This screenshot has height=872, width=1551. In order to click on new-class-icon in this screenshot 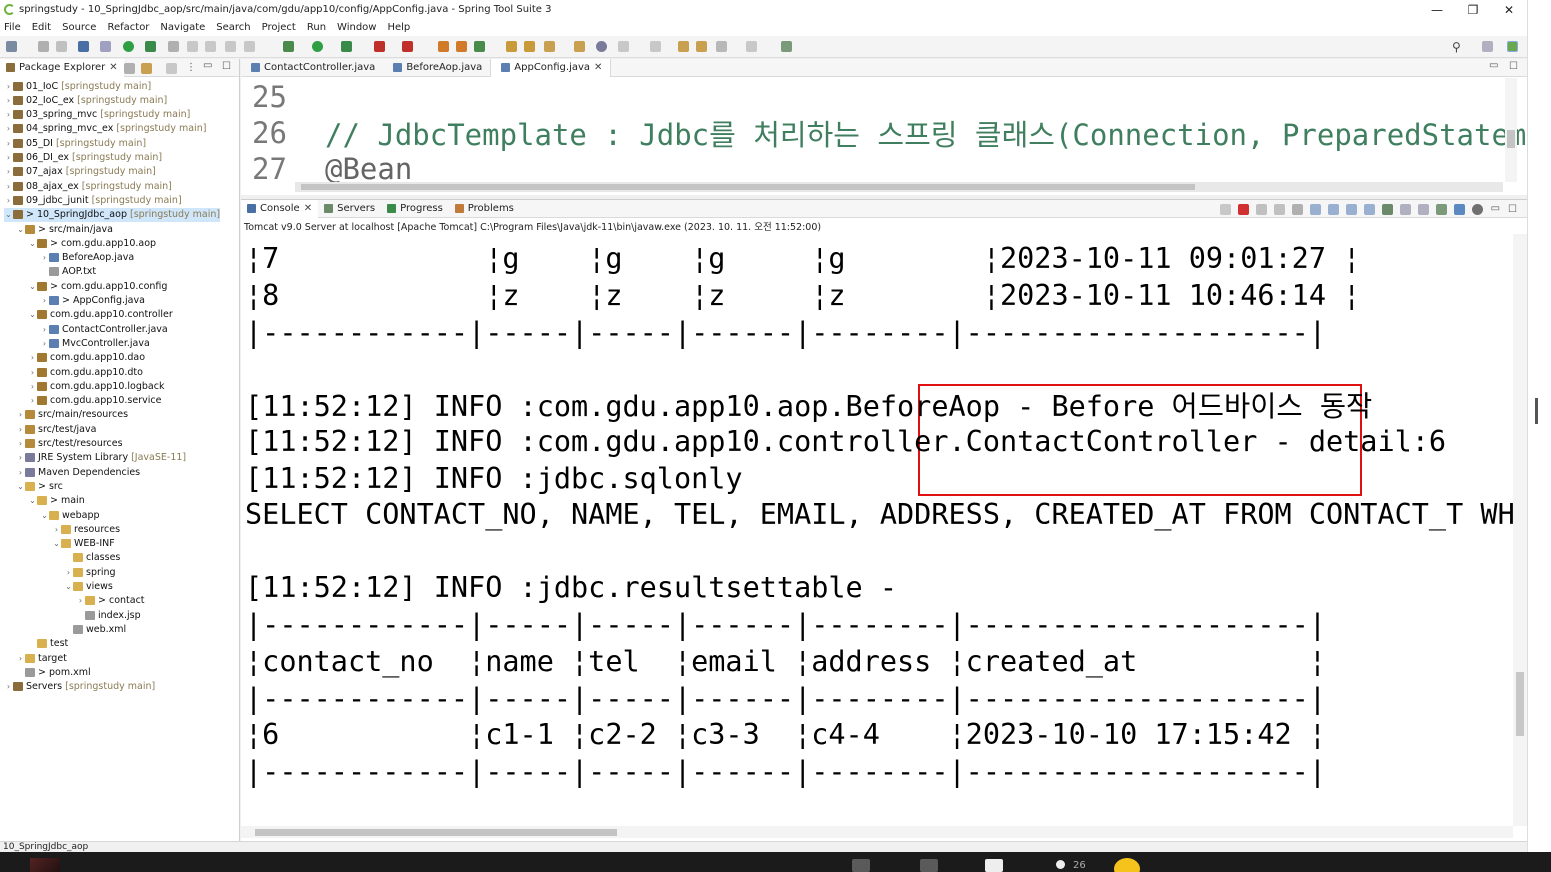, I will do `click(443, 46)`.